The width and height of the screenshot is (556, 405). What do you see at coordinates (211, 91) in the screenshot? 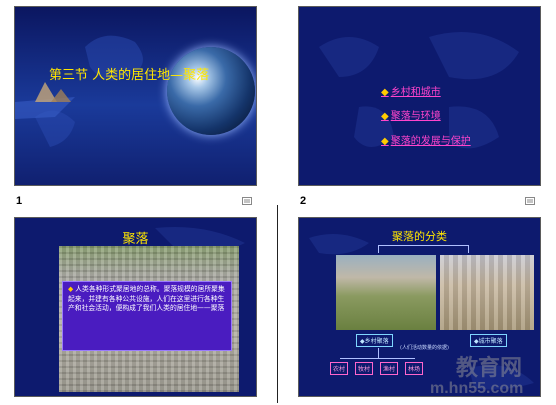
I see `globe-image` at bounding box center [211, 91].